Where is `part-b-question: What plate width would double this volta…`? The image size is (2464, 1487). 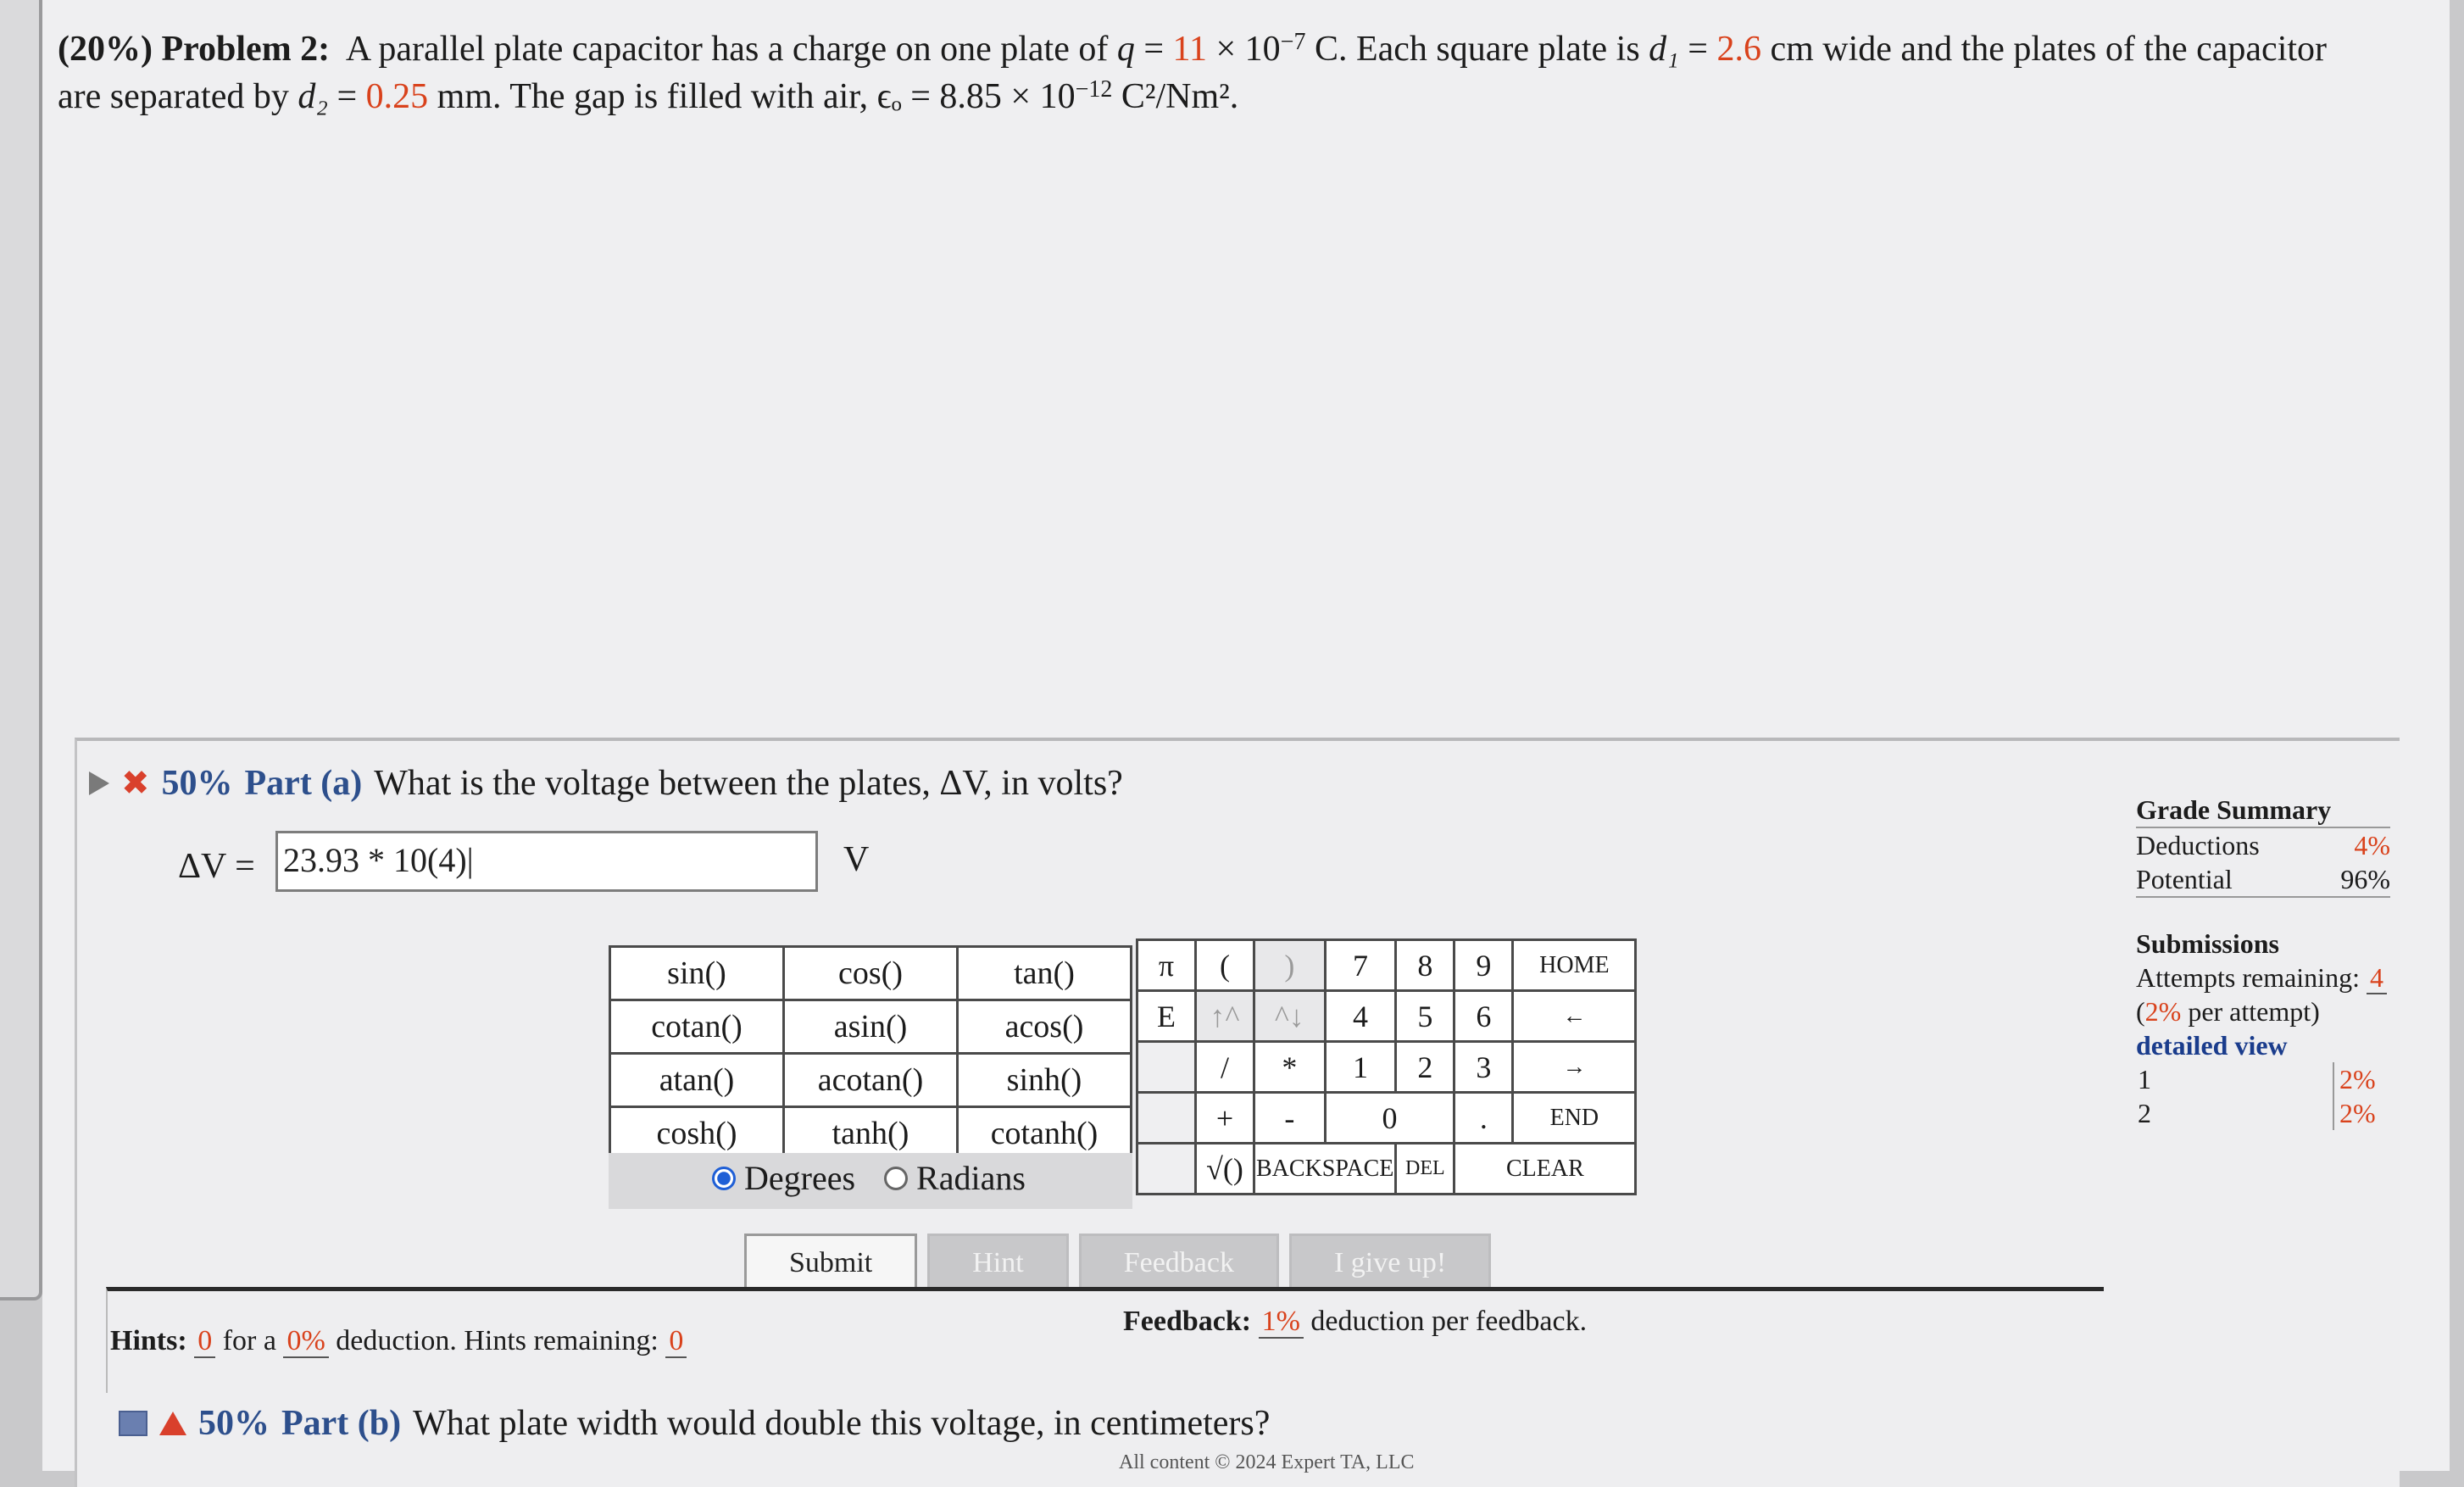
part-b-question: What plate width would double this volta… is located at coordinates (842, 1424).